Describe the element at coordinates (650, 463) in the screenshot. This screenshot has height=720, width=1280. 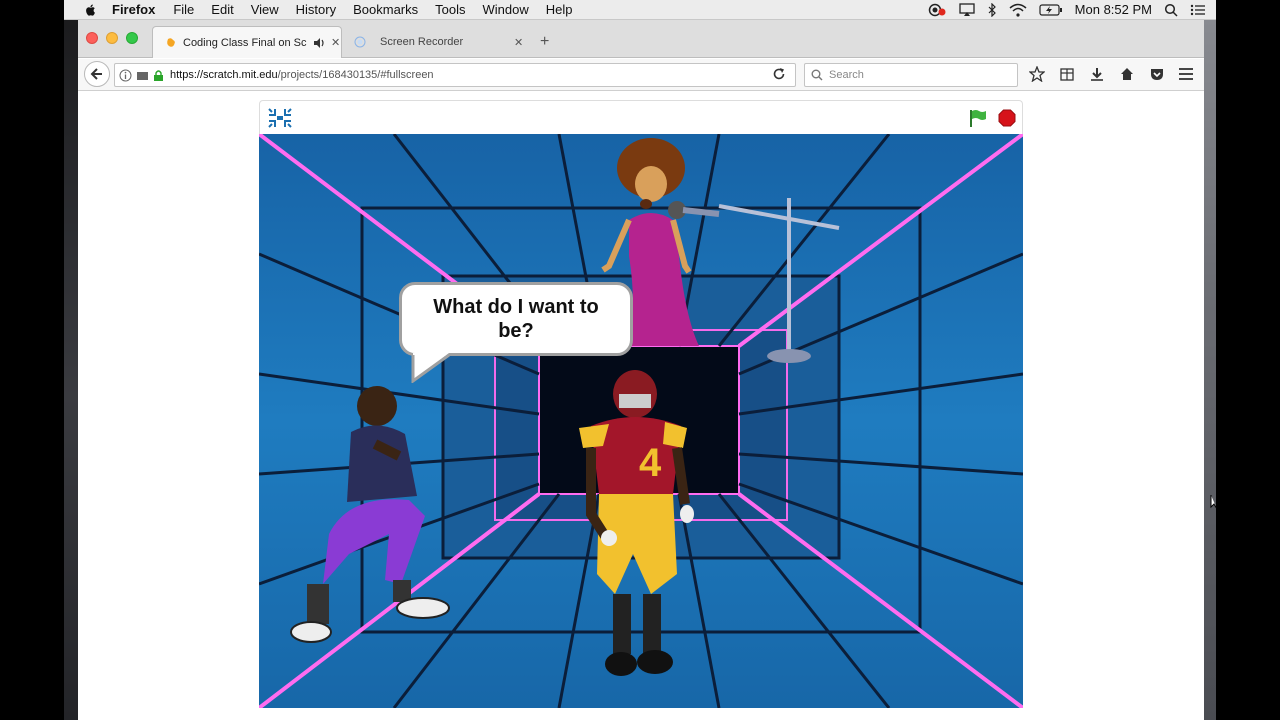
I see `jersey-number-4: 4` at that location.